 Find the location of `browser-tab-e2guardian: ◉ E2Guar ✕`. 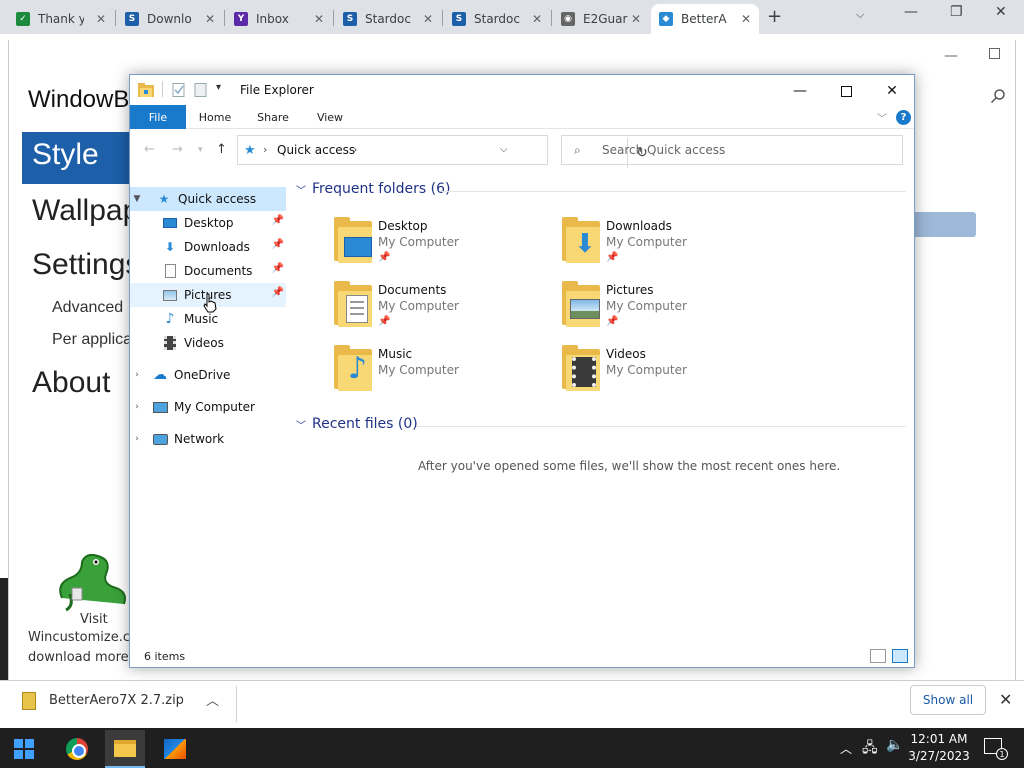

browser-tab-e2guardian: ◉ E2Guar ✕ is located at coordinates (601, 19).